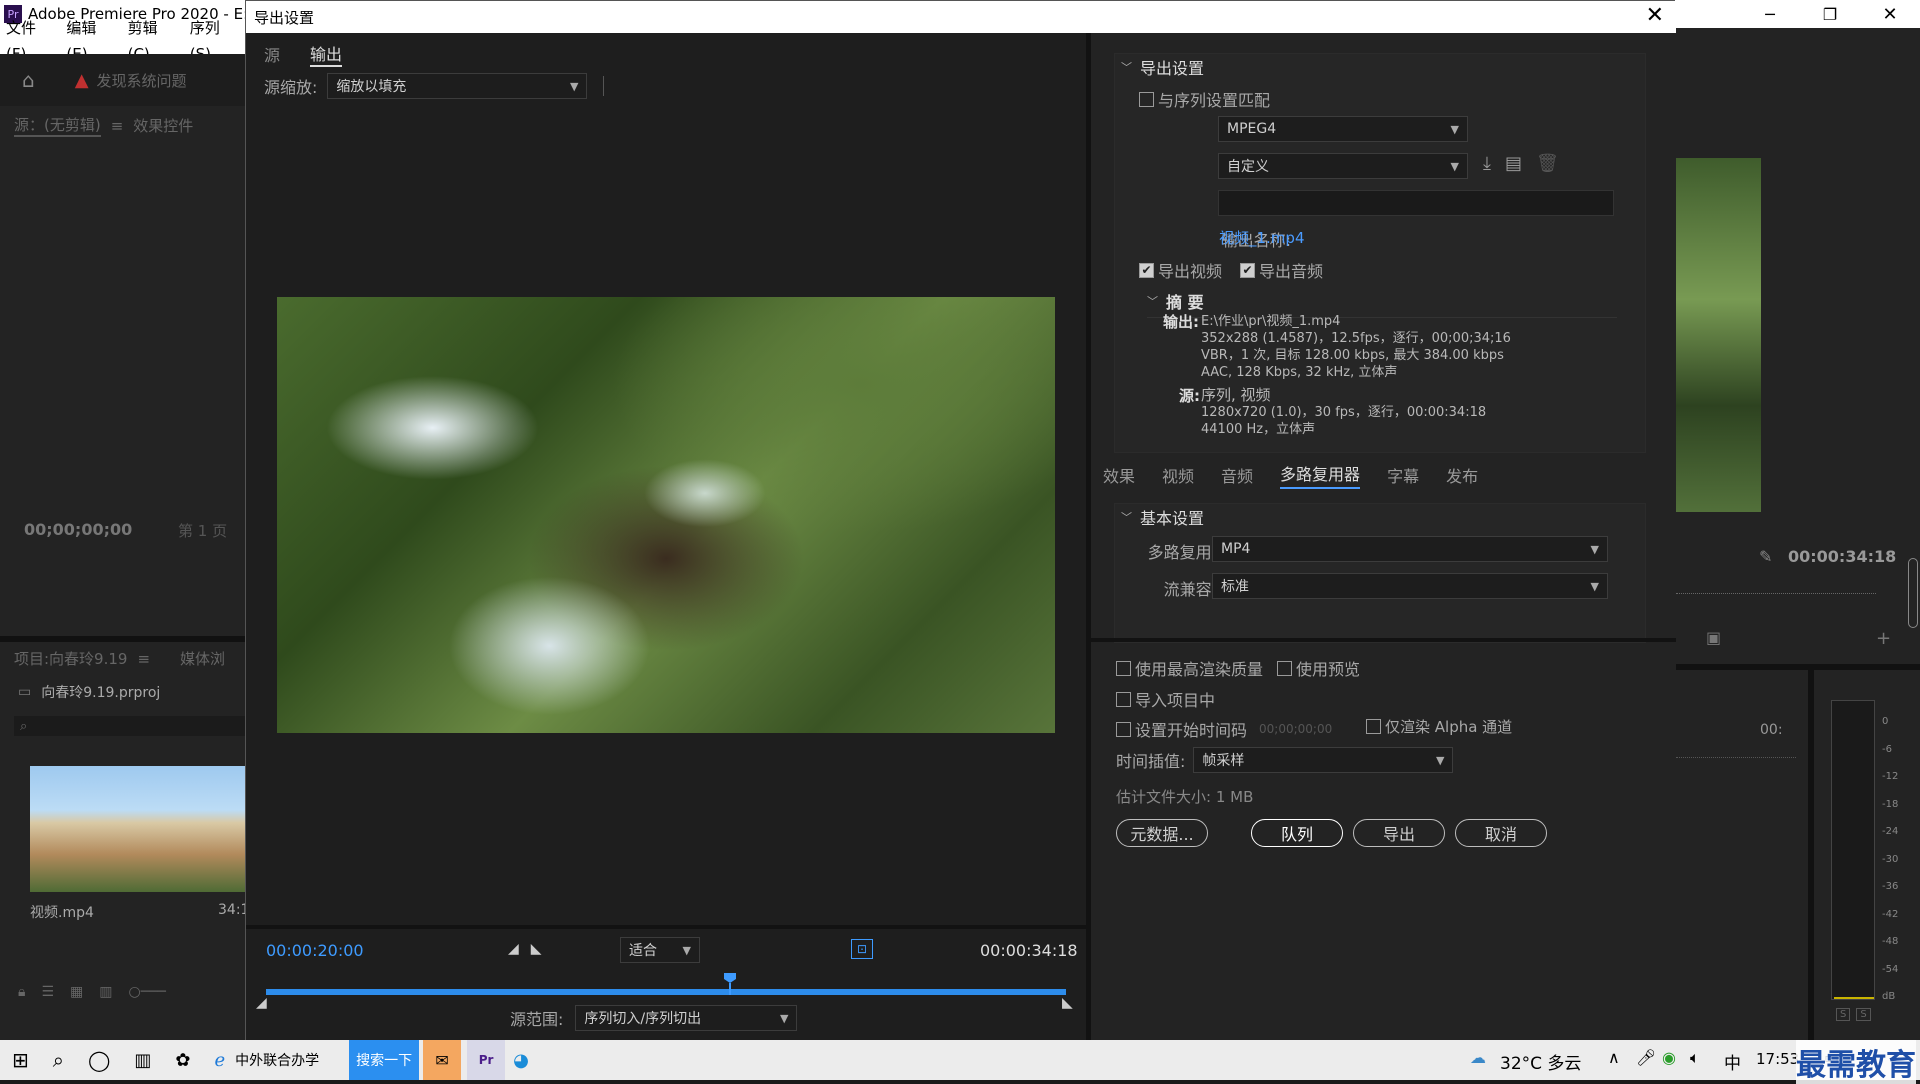  What do you see at coordinates (1399, 833) in the screenshot?
I see `export-button: 导出` at bounding box center [1399, 833].